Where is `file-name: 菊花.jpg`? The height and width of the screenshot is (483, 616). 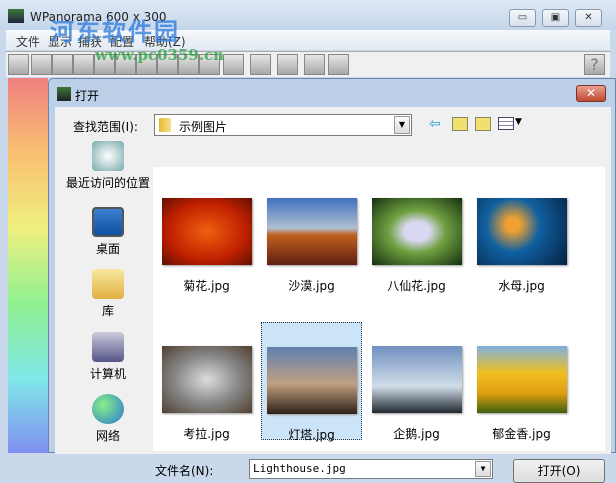
file-name: 菊花.jpg is located at coordinates (206, 286).